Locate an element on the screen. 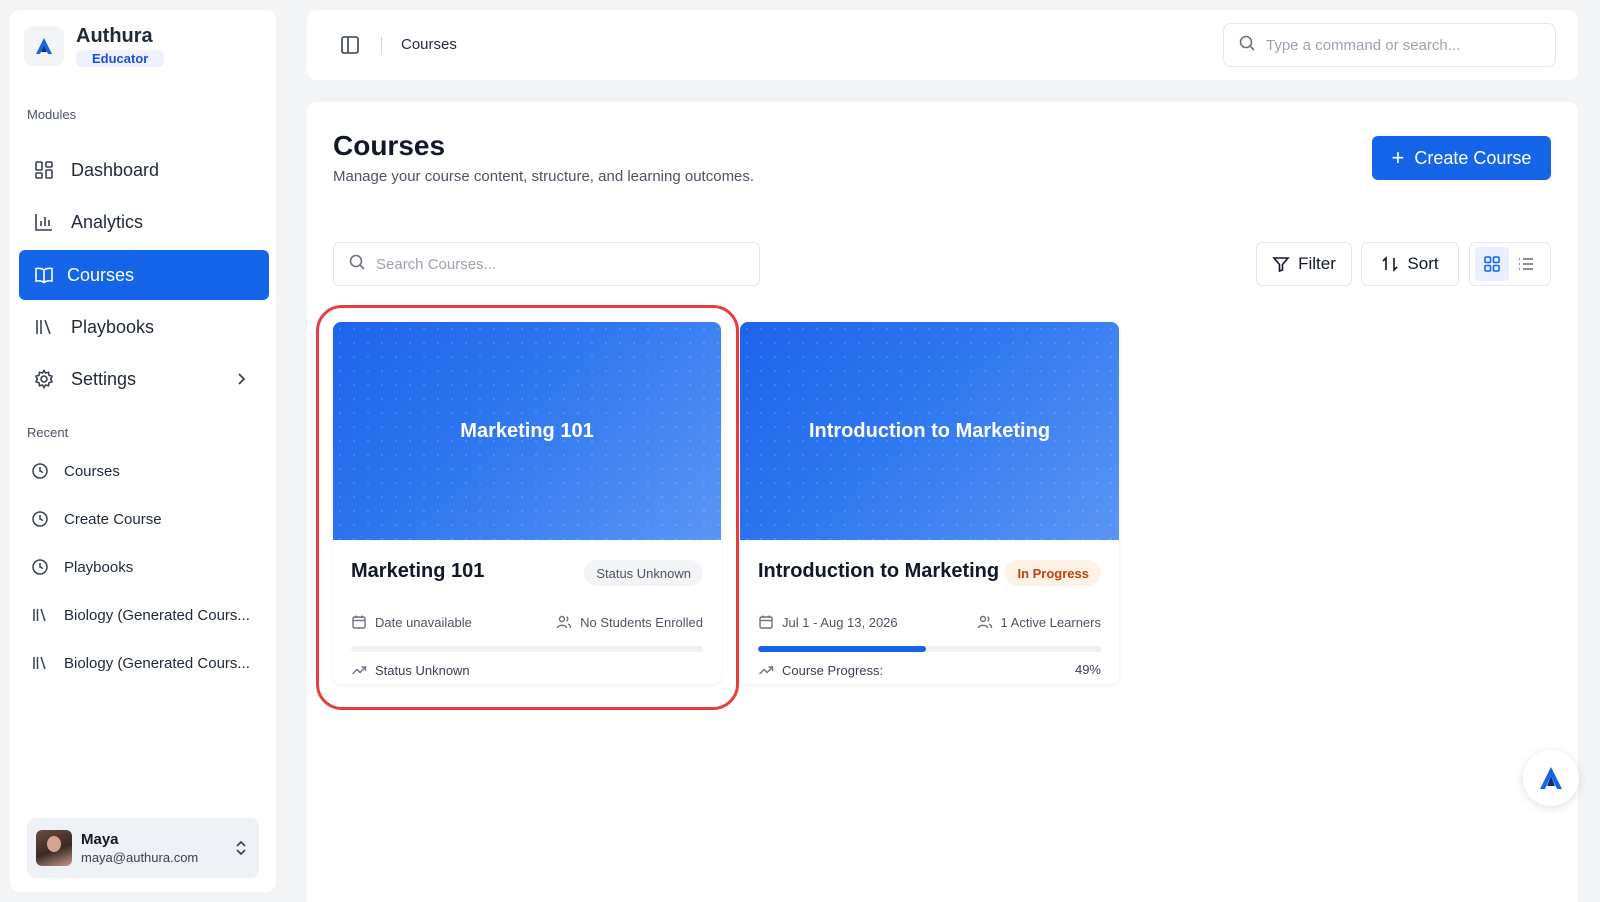 Image resolution: width=1600 pixels, height=902 pixels. status-badge: Status Unknown is located at coordinates (643, 573).